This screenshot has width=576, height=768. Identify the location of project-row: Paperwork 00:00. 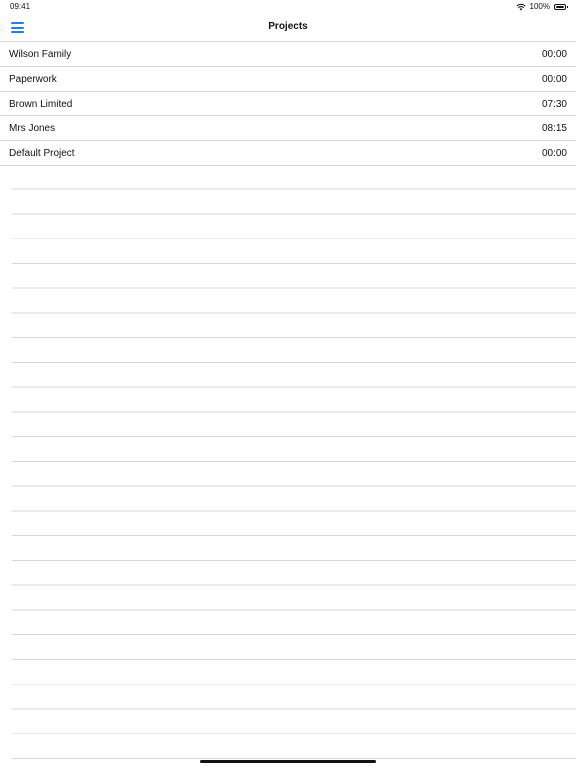
(288, 79).